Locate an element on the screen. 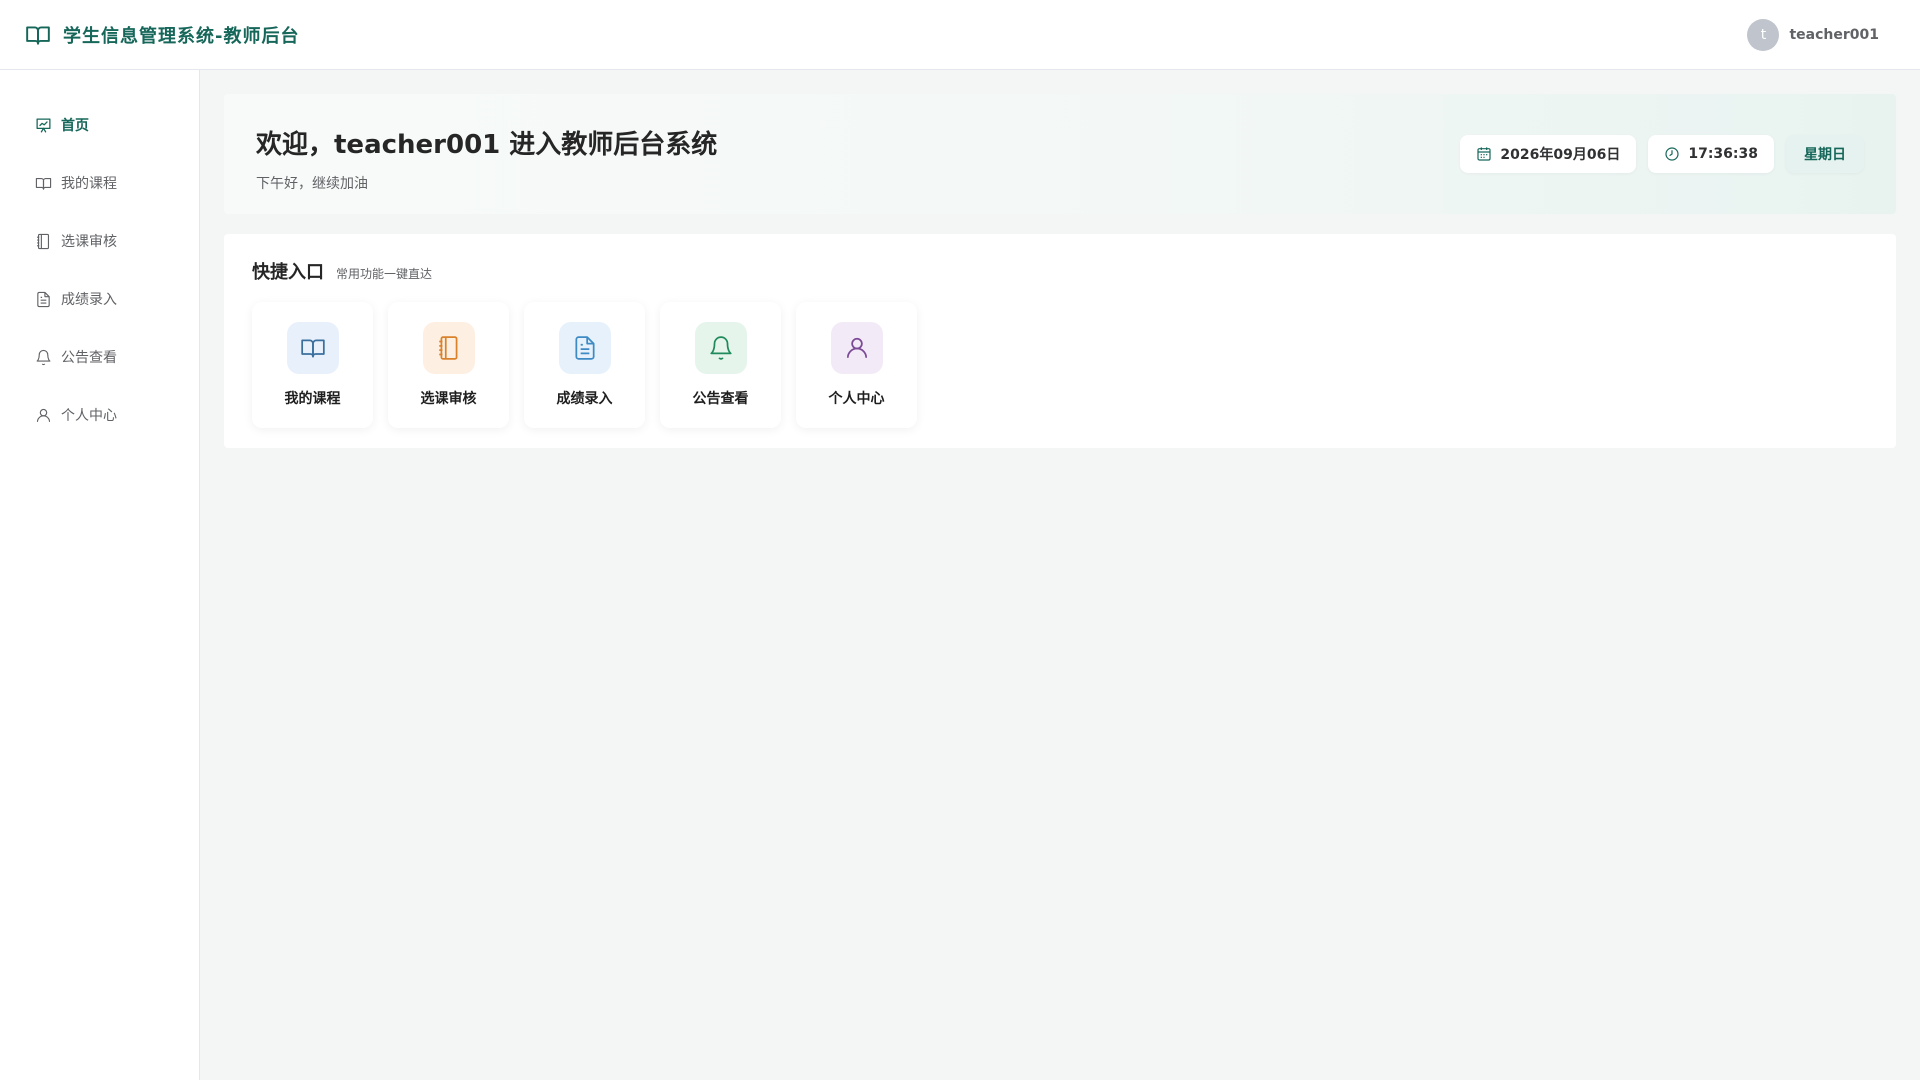  top-header: 学生信息管理系统-教师后台 t teacher001 is located at coordinates (960, 35).